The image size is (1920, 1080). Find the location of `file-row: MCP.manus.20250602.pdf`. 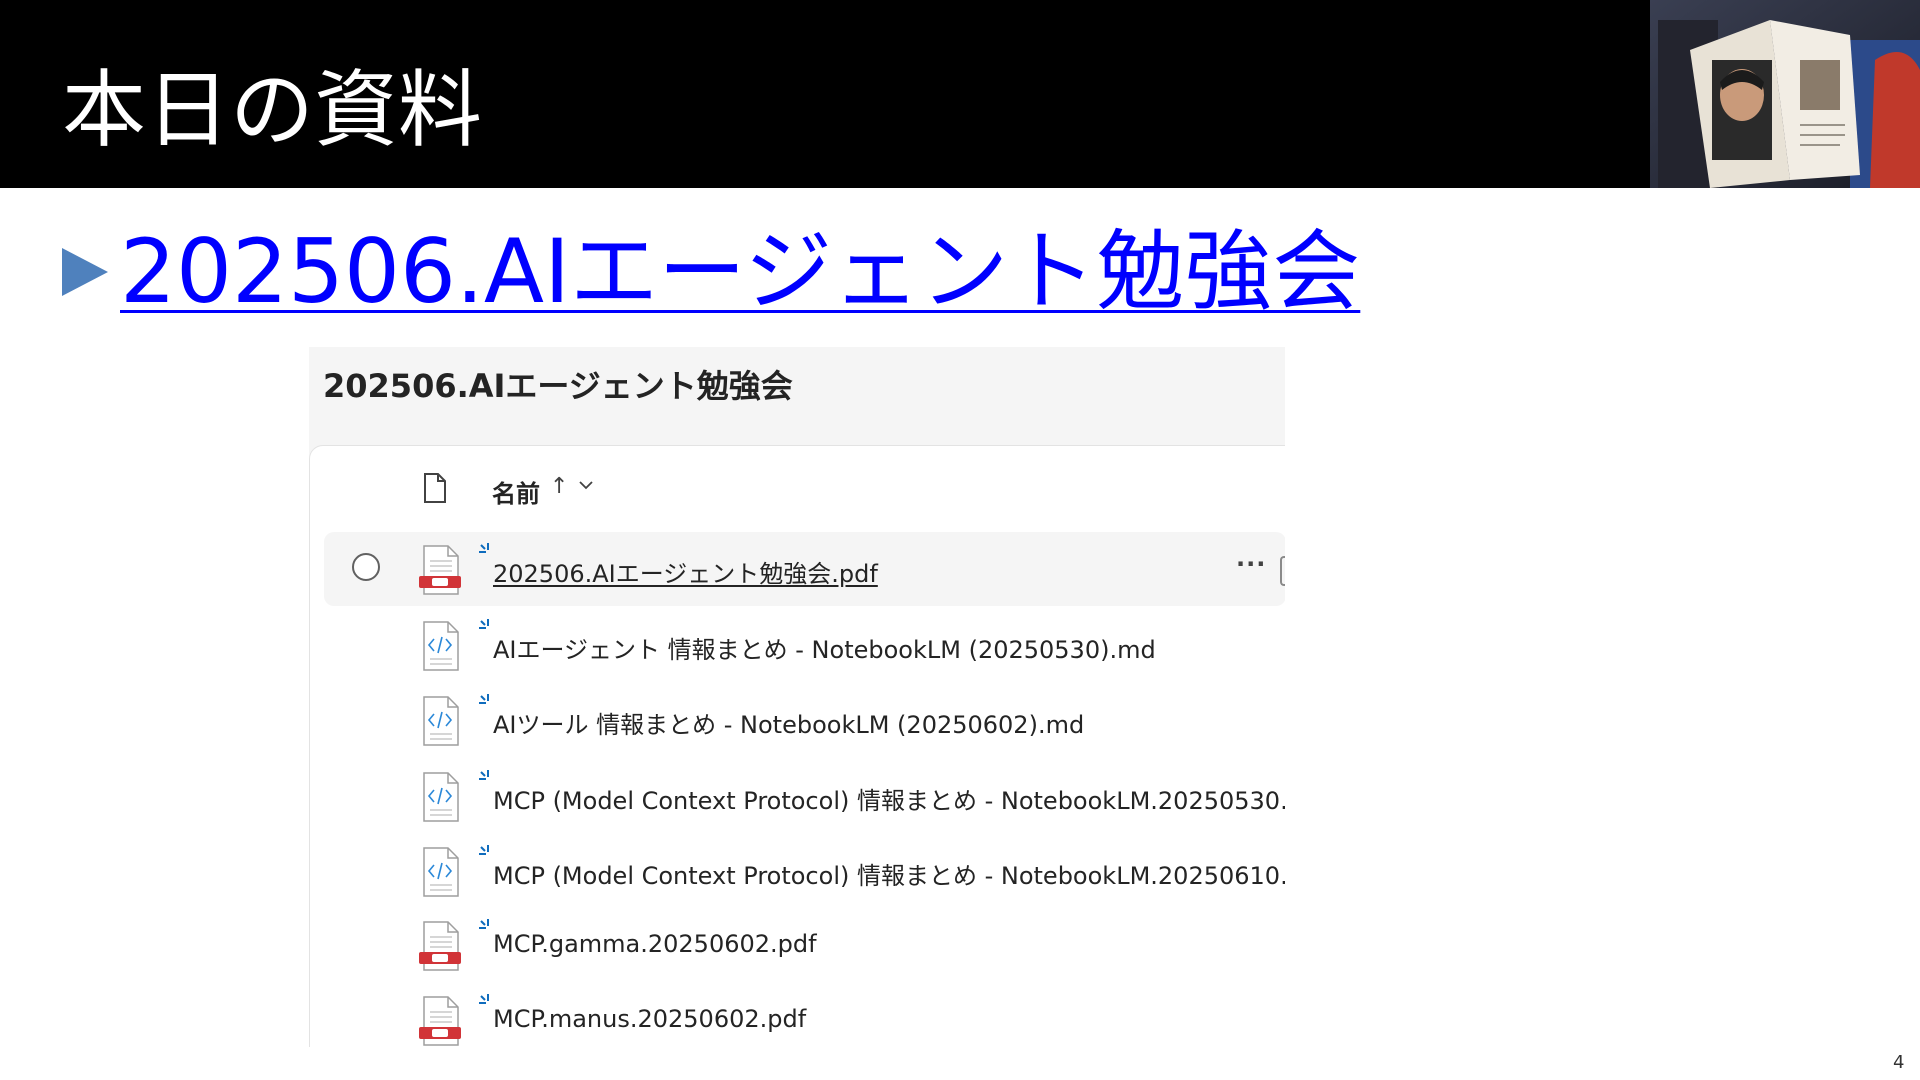

file-row: MCP.manus.20250602.pdf is located at coordinates (797, 1015).